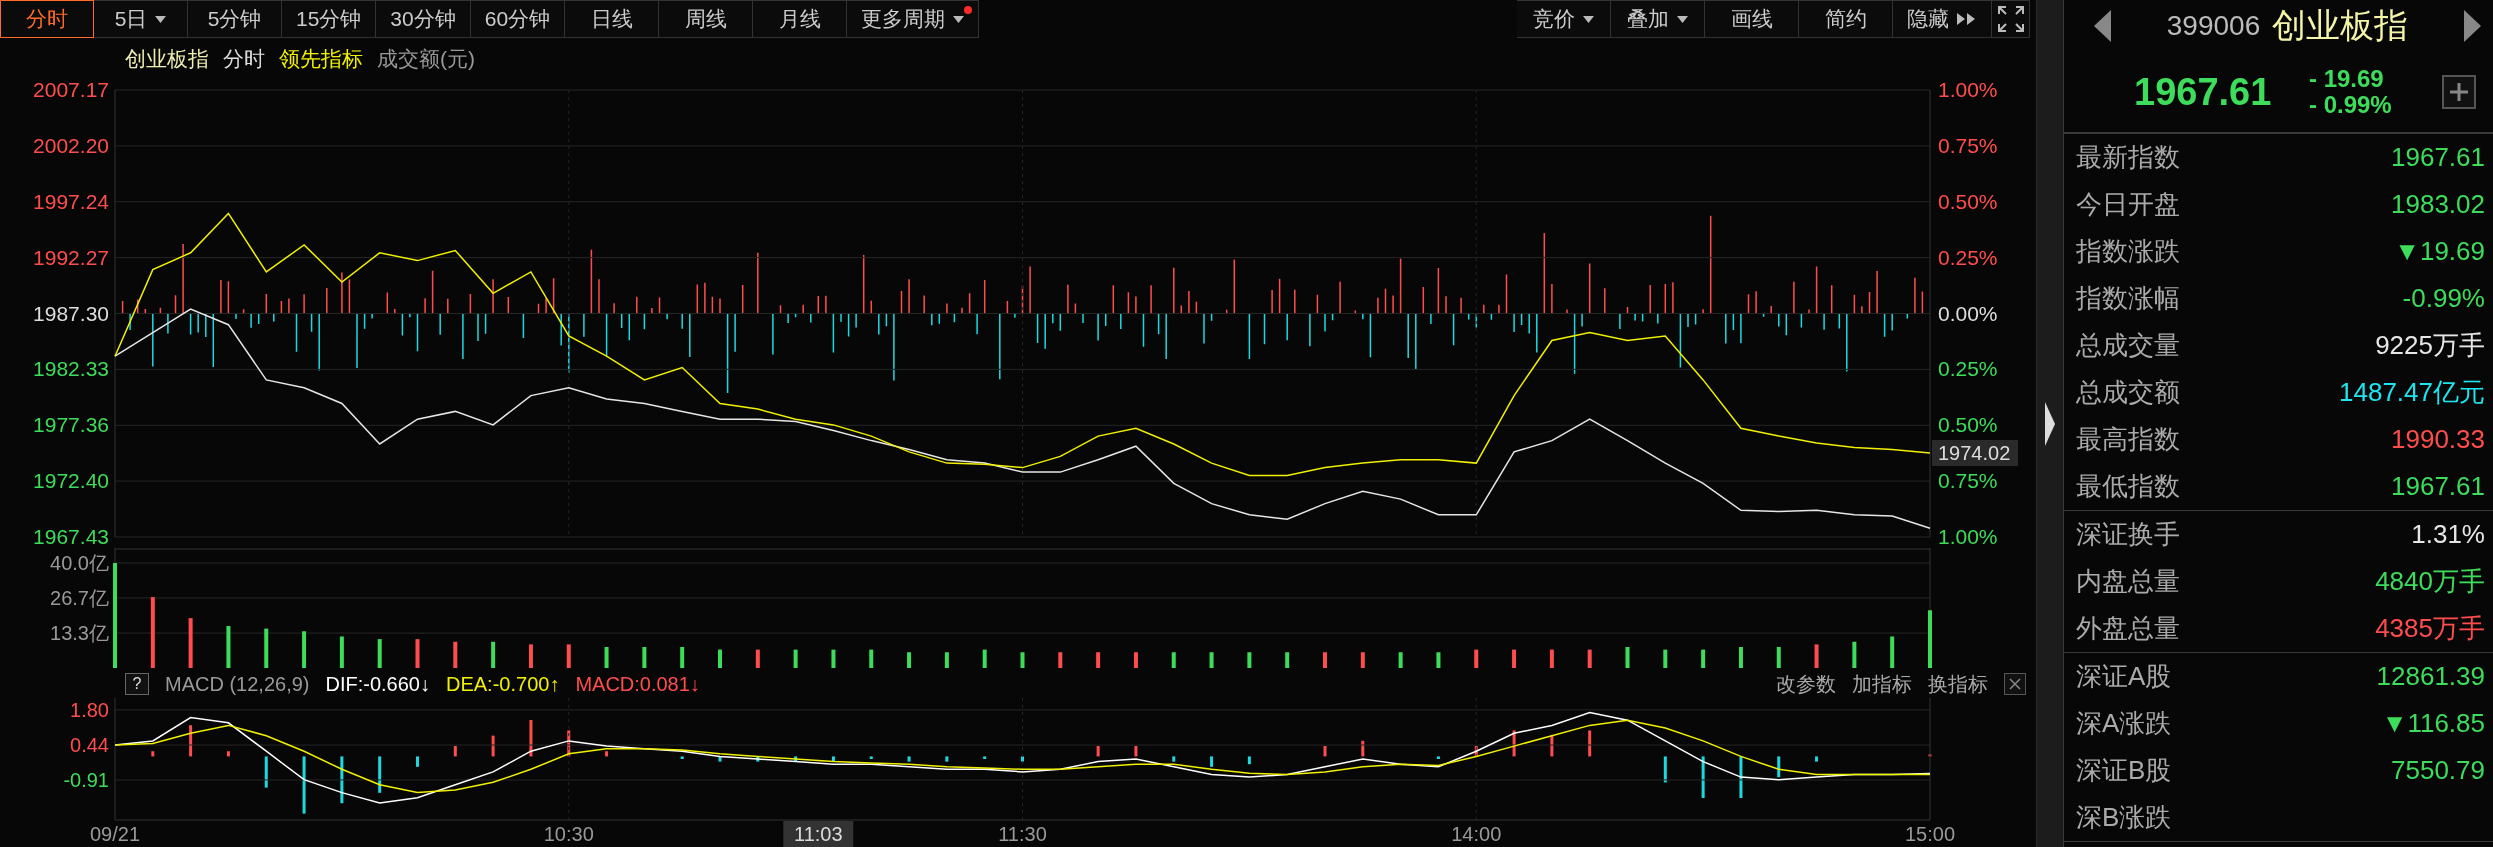 The height and width of the screenshot is (847, 2493). Describe the element at coordinates (637, 684) in the screenshot. I see `indicator-reading: MACD:0.081↓` at that location.